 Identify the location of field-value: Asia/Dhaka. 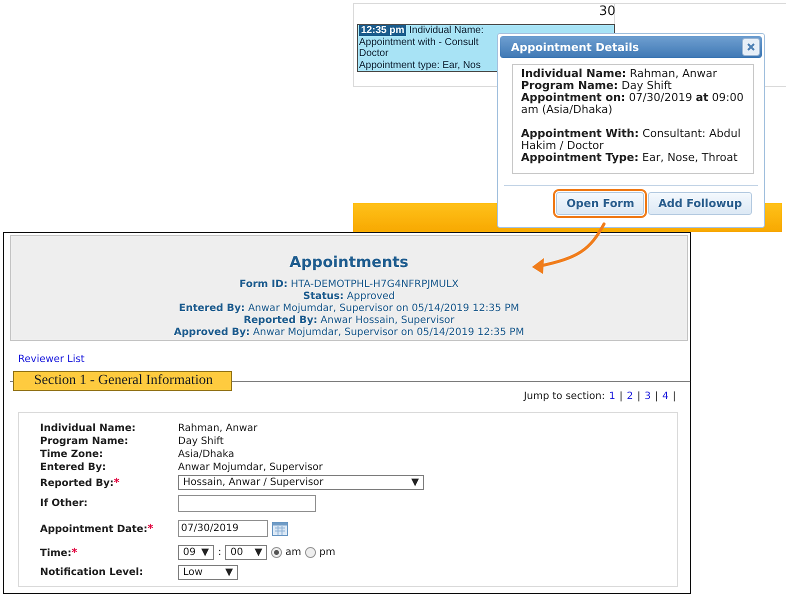
(207, 454).